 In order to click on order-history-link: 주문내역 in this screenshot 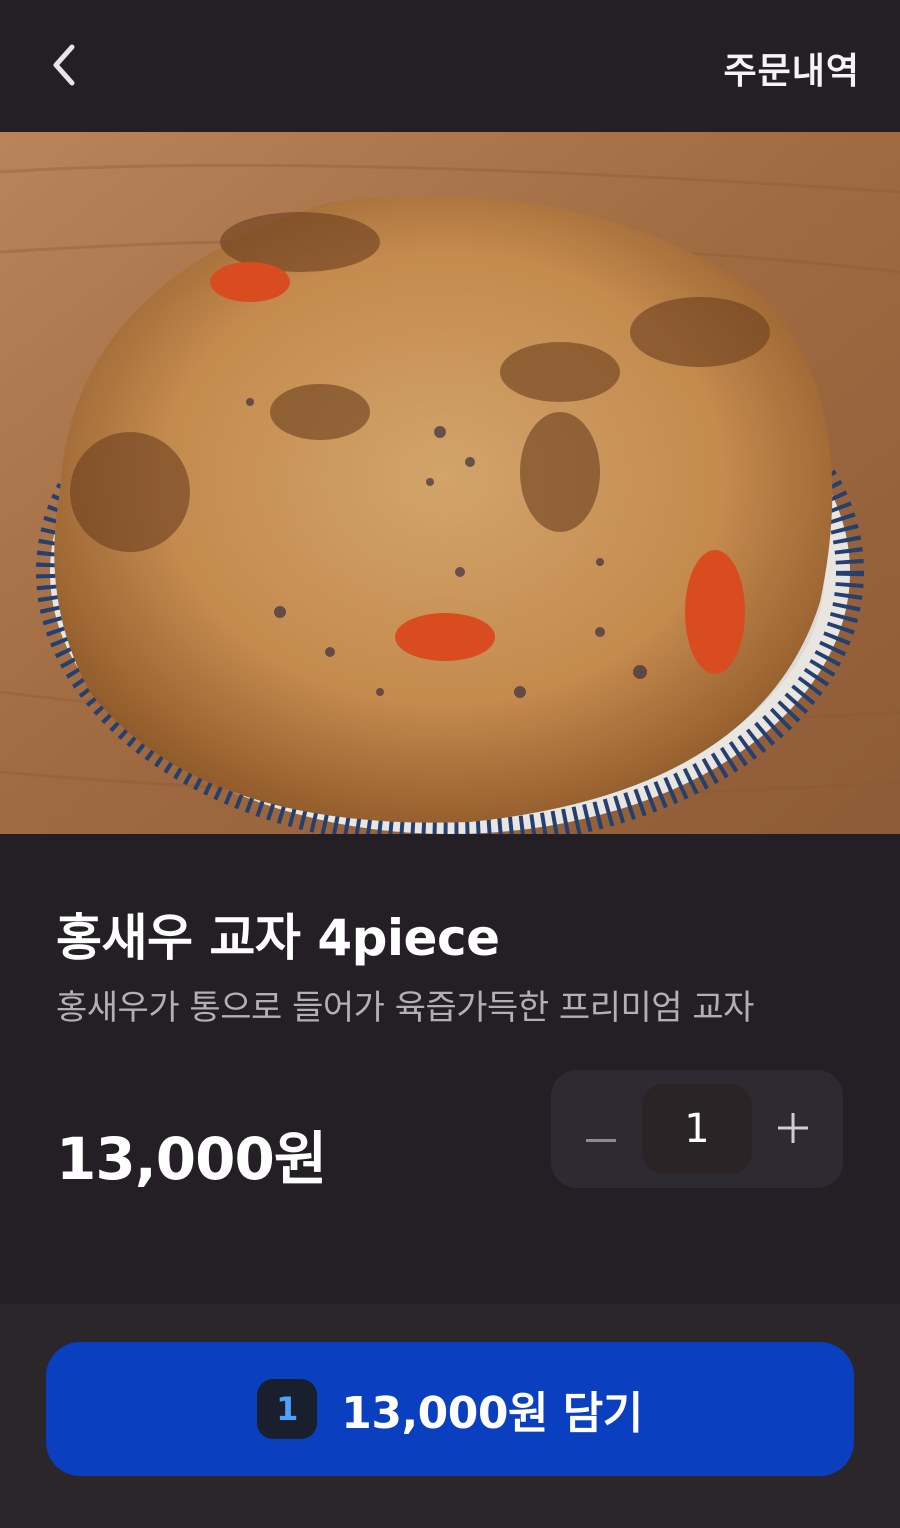, I will do `click(792, 68)`.